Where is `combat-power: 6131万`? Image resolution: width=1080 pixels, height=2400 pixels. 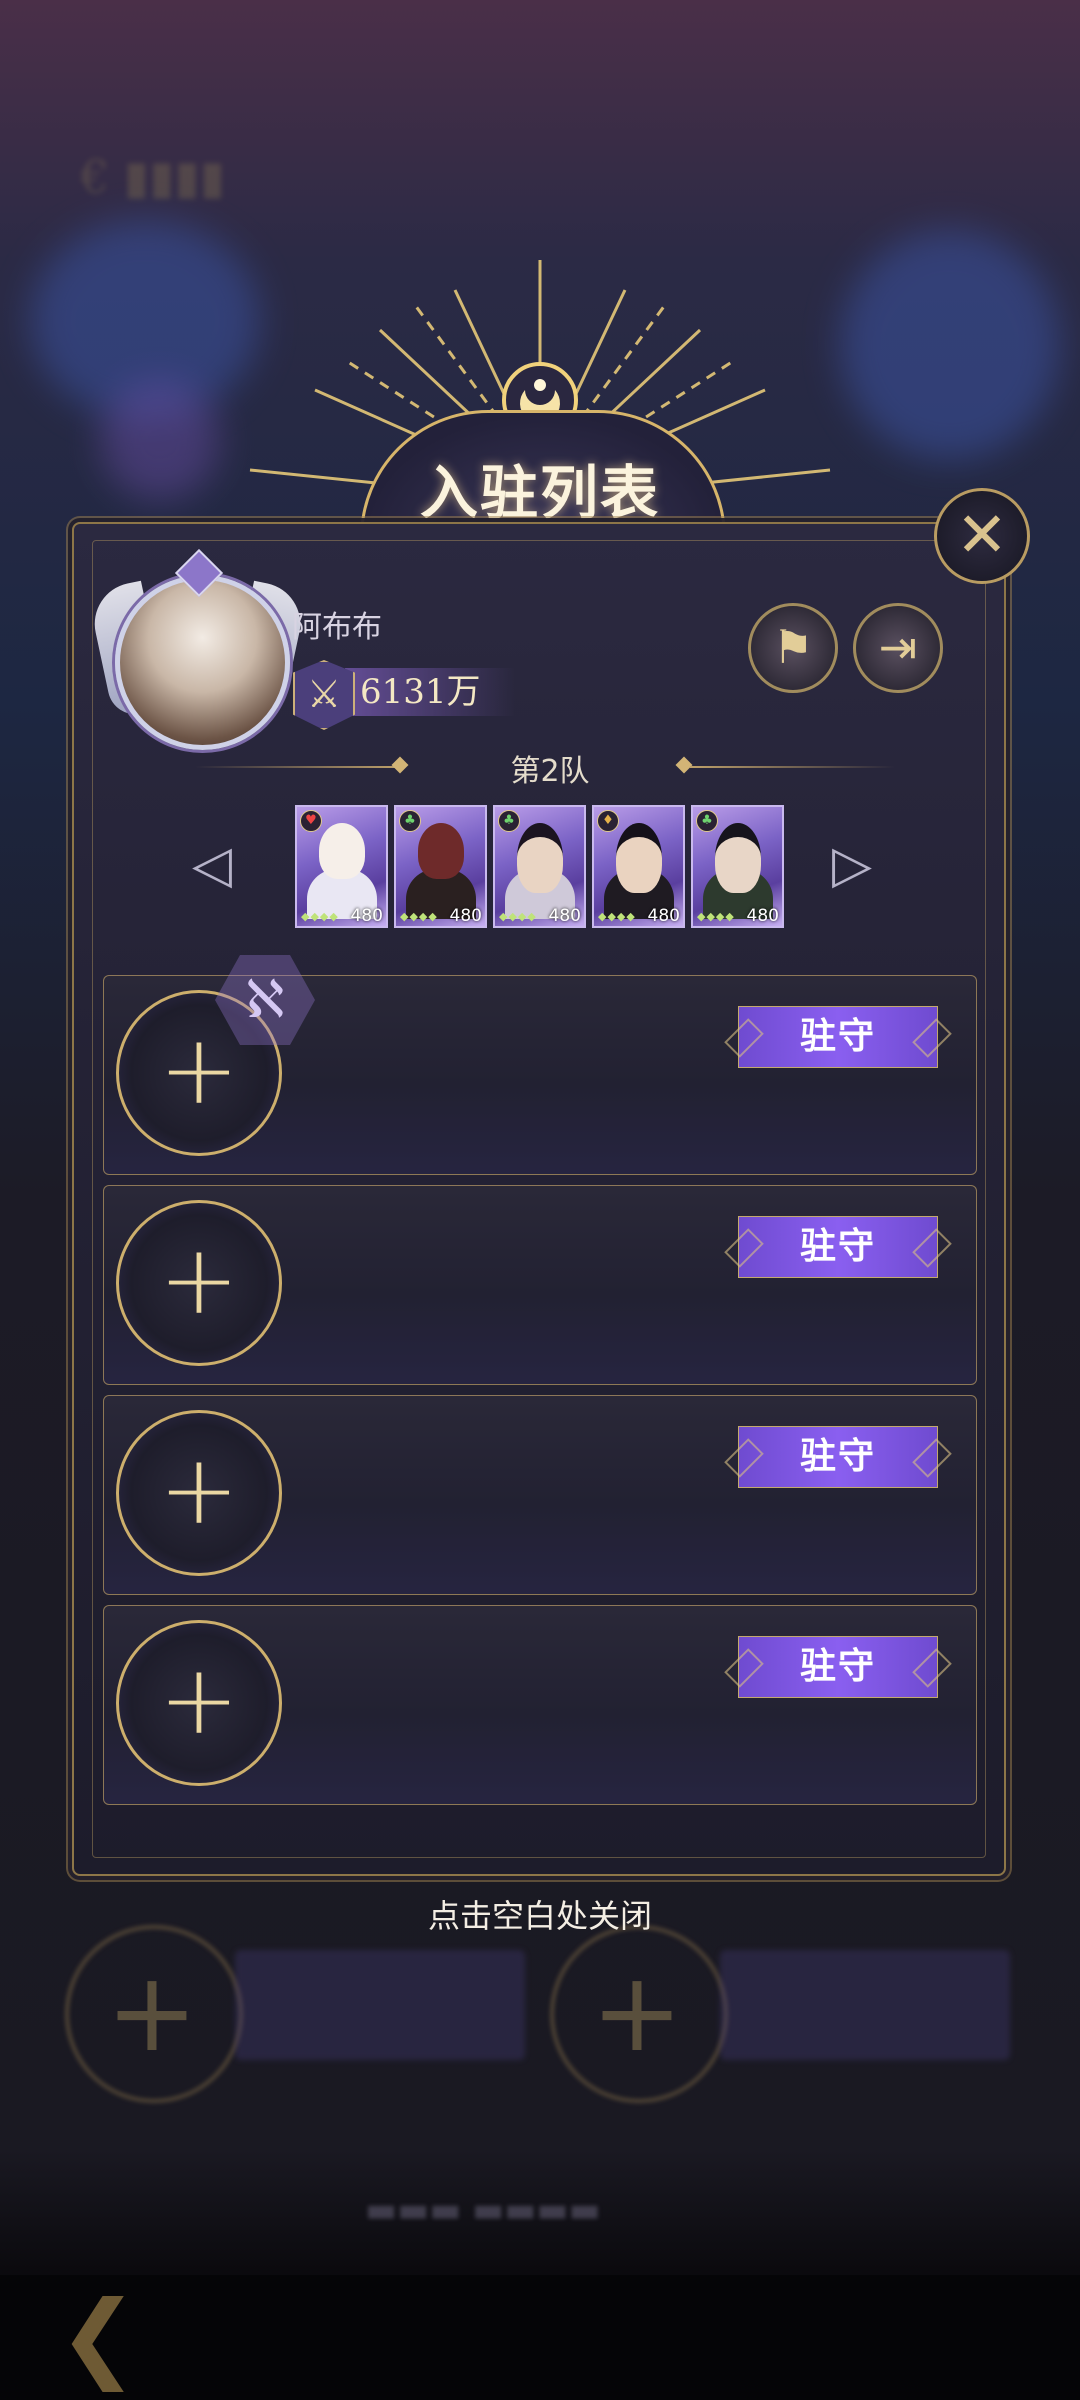 combat-power: 6131万 is located at coordinates (420, 692).